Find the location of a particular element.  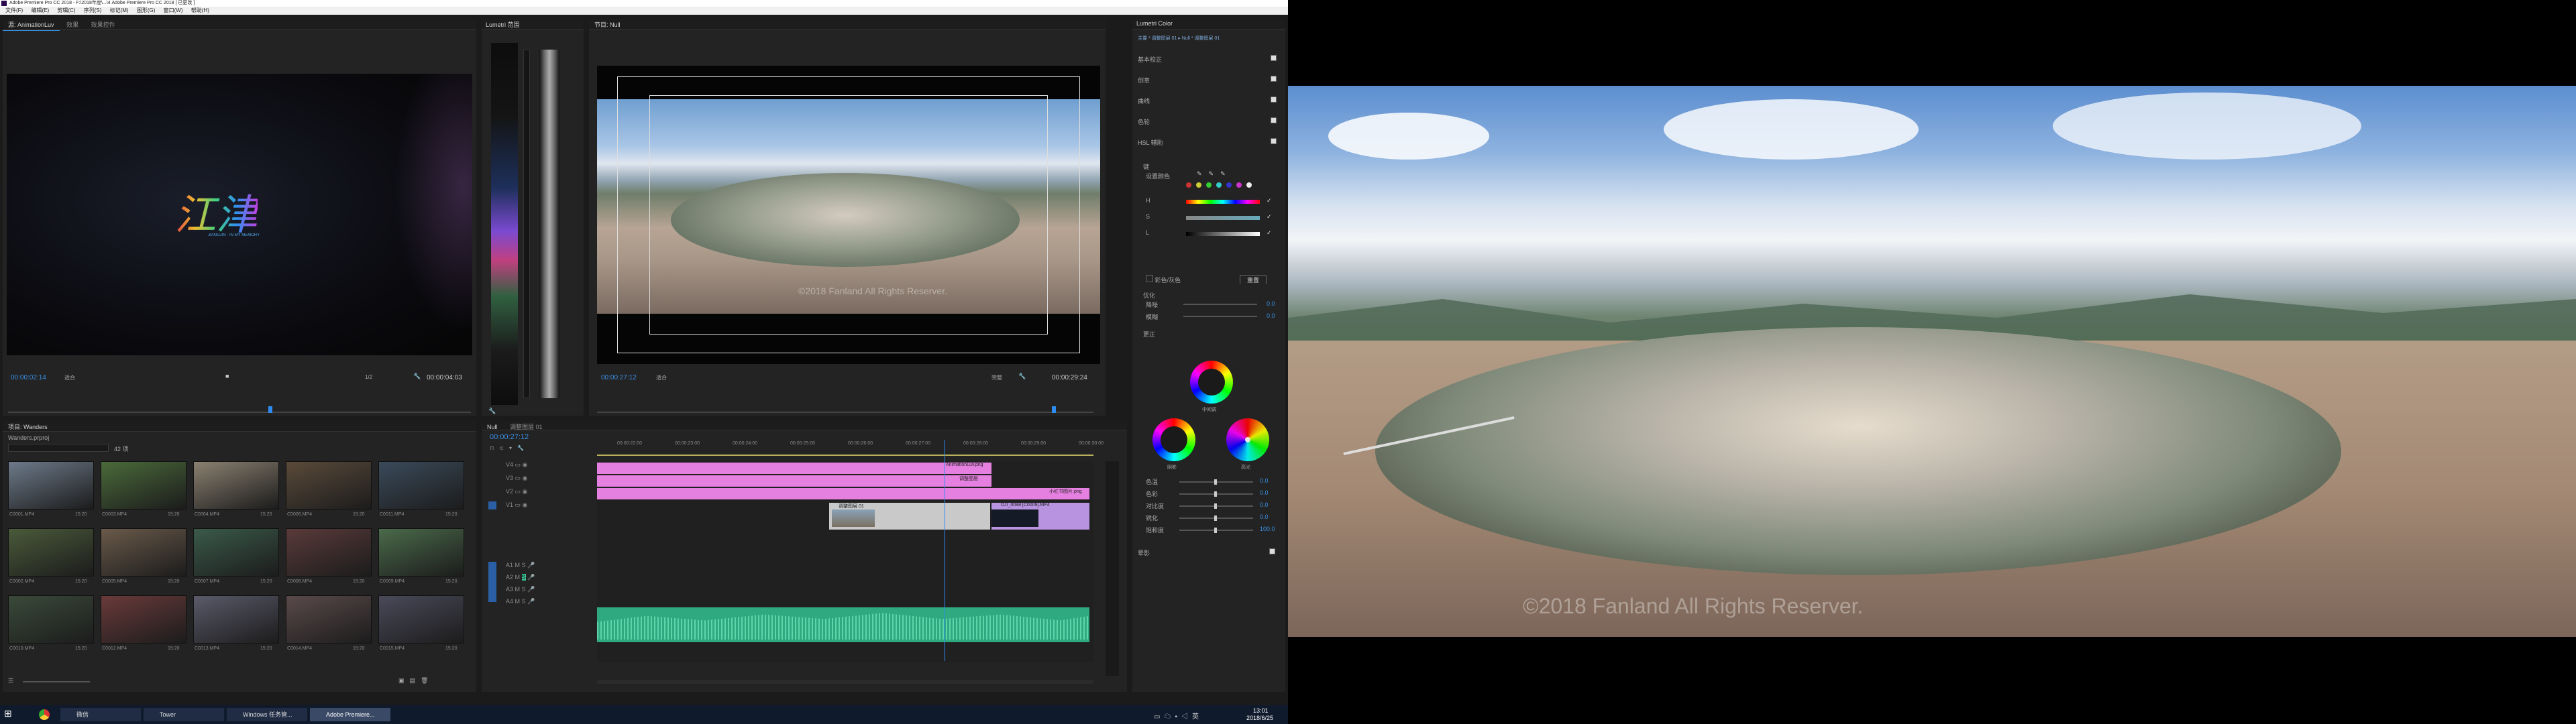

tray-volume-icon: ◁ is located at coordinates (1186, 717).